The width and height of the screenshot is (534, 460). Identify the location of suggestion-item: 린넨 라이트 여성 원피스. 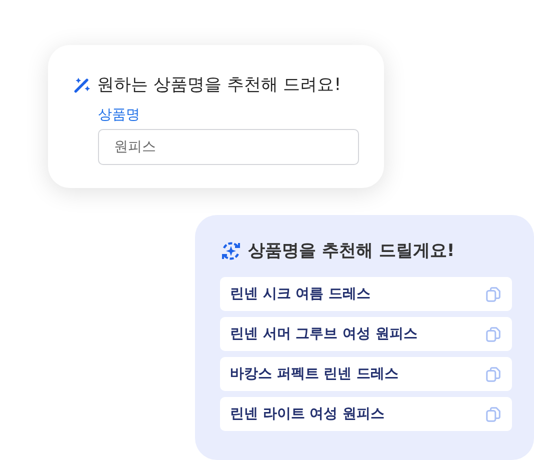
(366, 414).